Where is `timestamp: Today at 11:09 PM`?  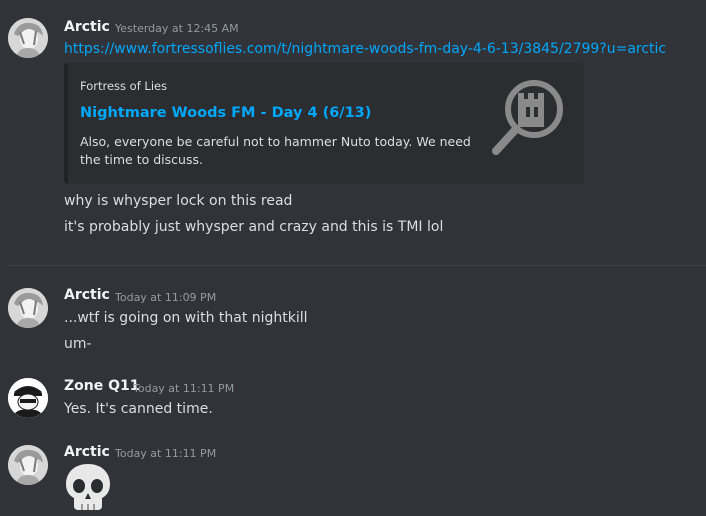 timestamp: Today at 11:09 PM is located at coordinates (165, 297).